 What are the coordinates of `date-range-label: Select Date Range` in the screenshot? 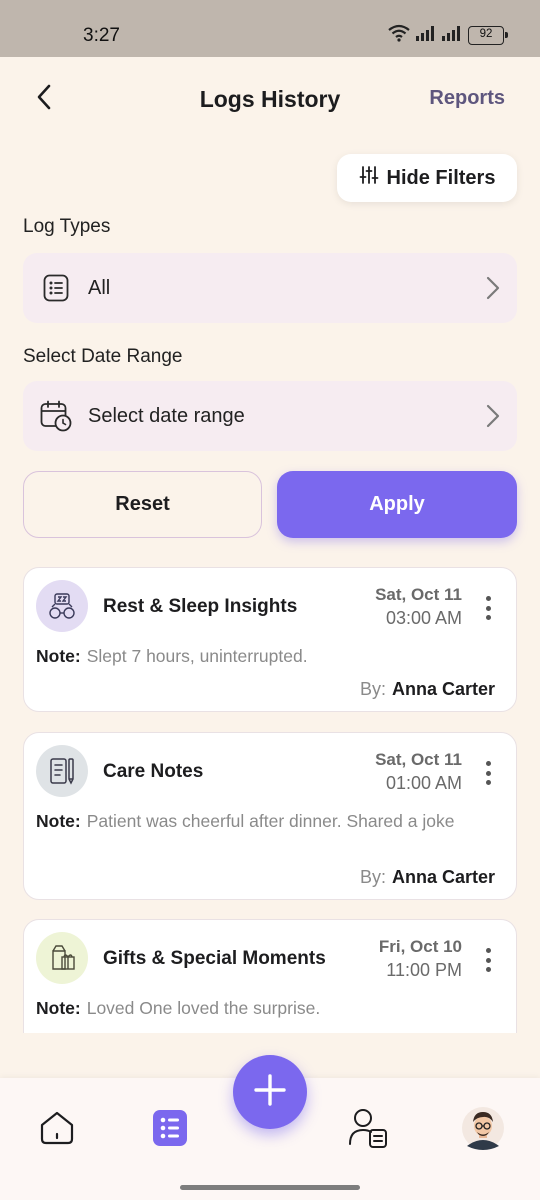 It's located at (103, 356).